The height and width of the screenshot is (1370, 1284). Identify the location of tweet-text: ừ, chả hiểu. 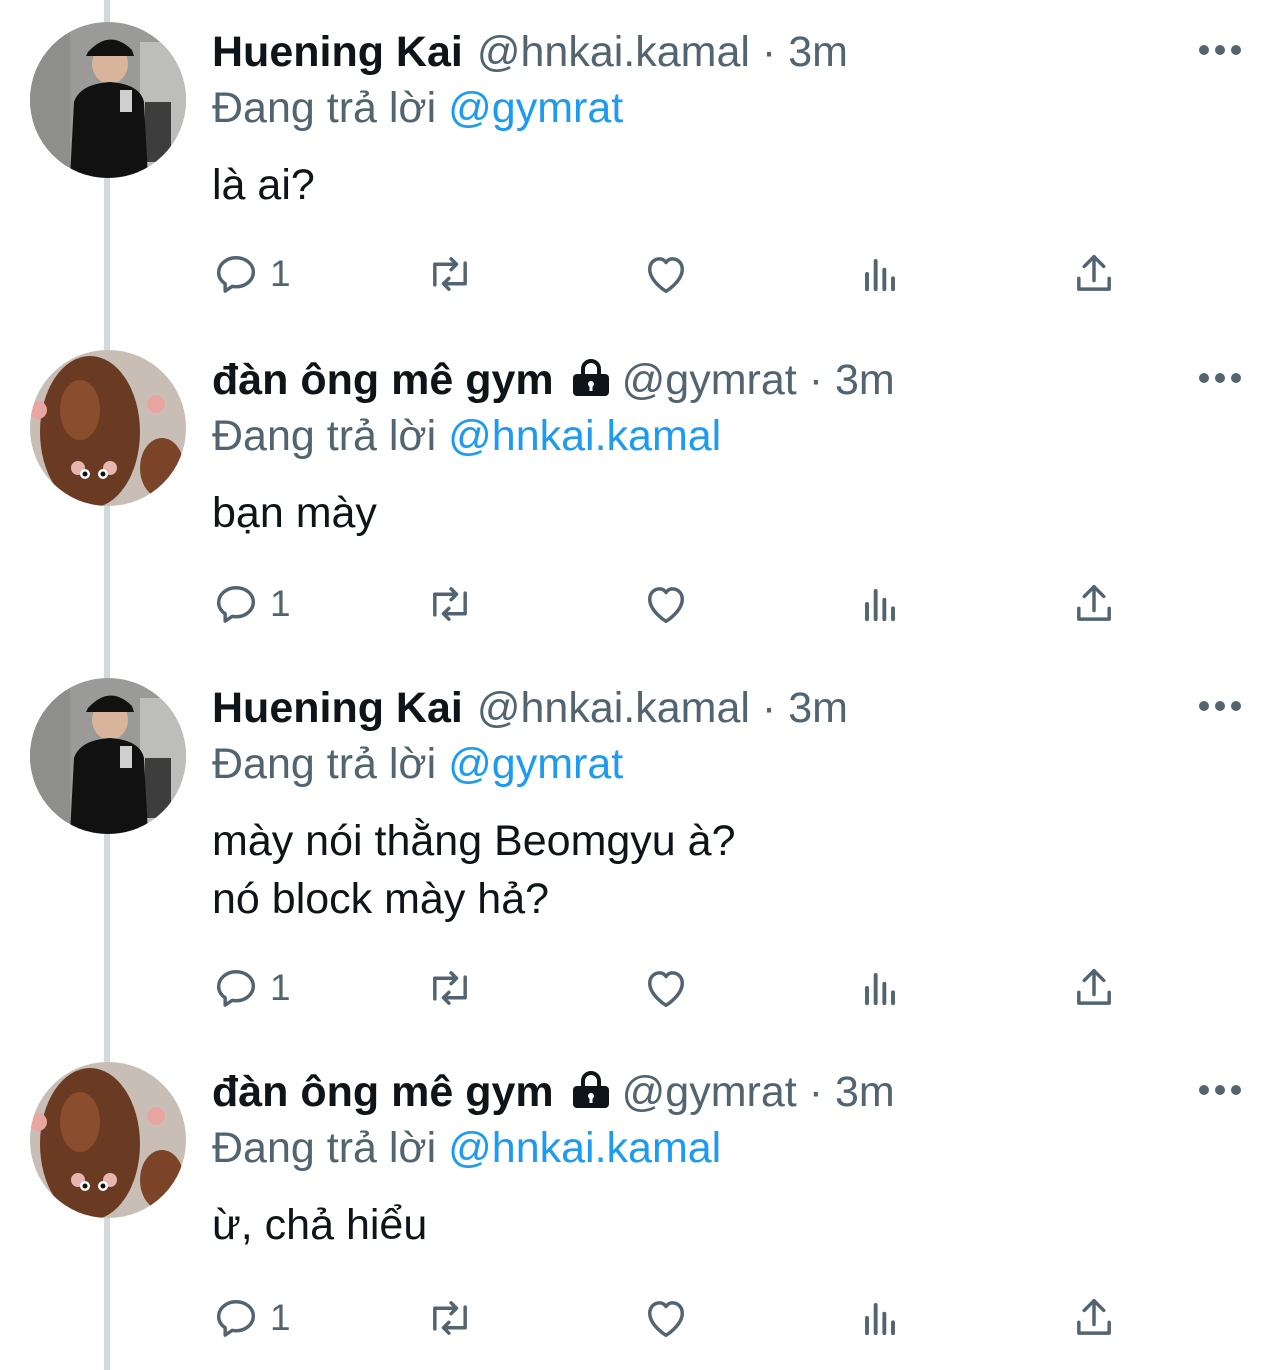
(320, 1225).